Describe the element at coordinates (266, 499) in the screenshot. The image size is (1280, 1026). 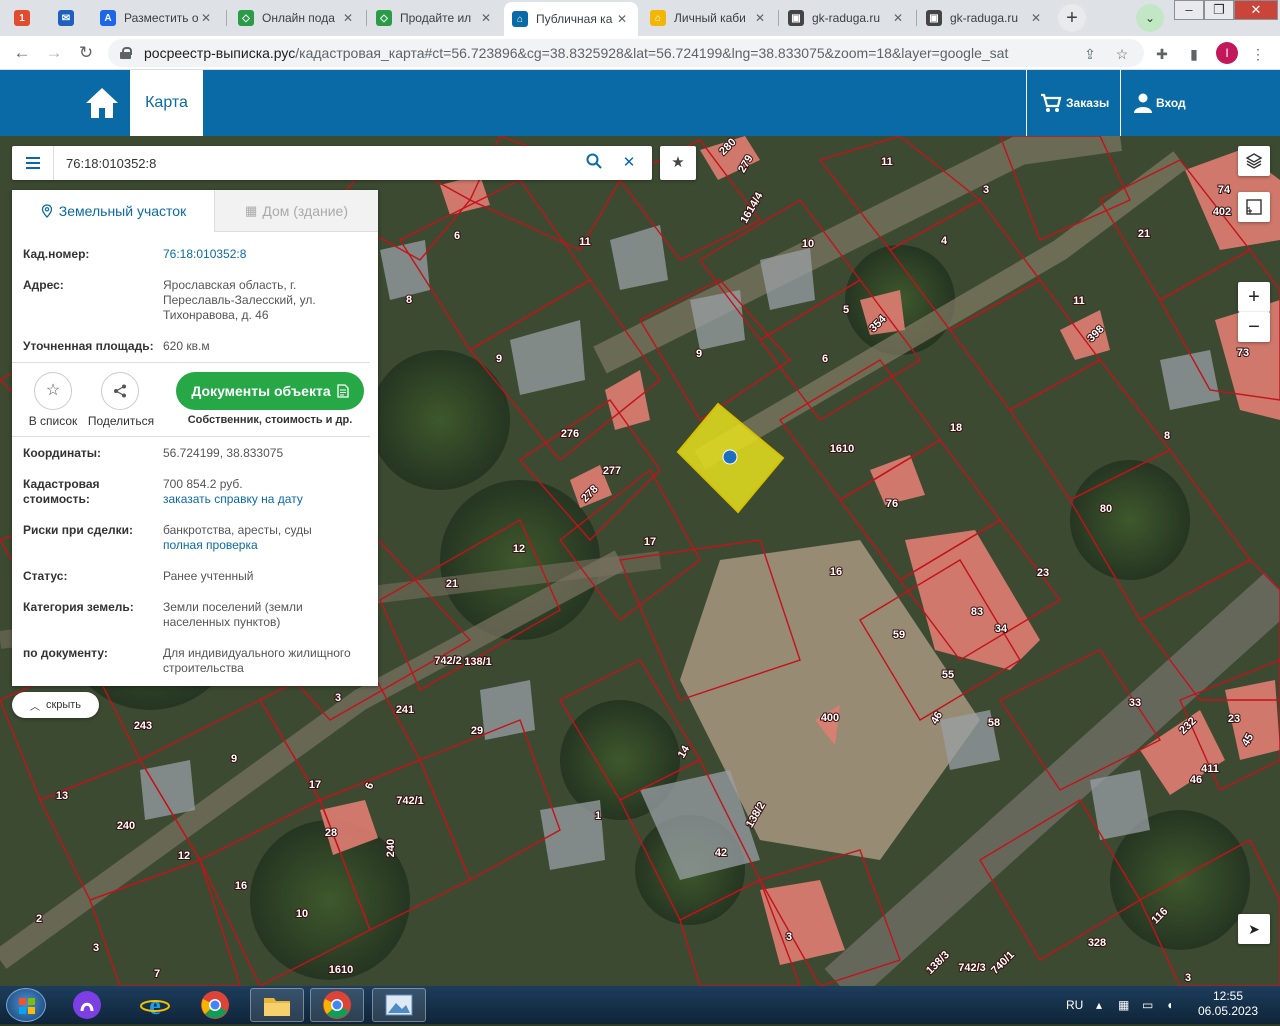
I see `order-certificate-link: заказать справку на дату` at that location.